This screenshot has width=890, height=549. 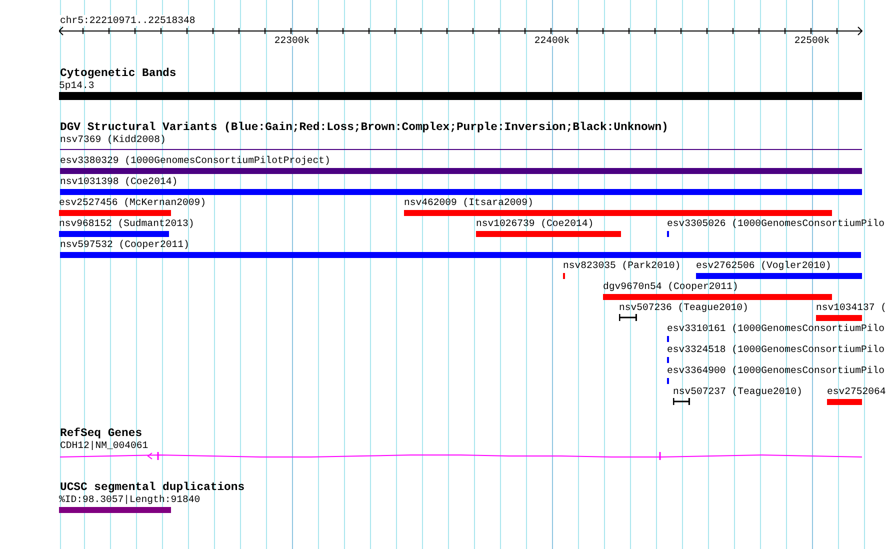 What do you see at coordinates (364, 128) in the screenshot?
I see `track-title: DGV Structural Variants (Blue:Gain;Red:Loss;Brown:Complex;Purple:Inversion;Black:Unknown)` at bounding box center [364, 128].